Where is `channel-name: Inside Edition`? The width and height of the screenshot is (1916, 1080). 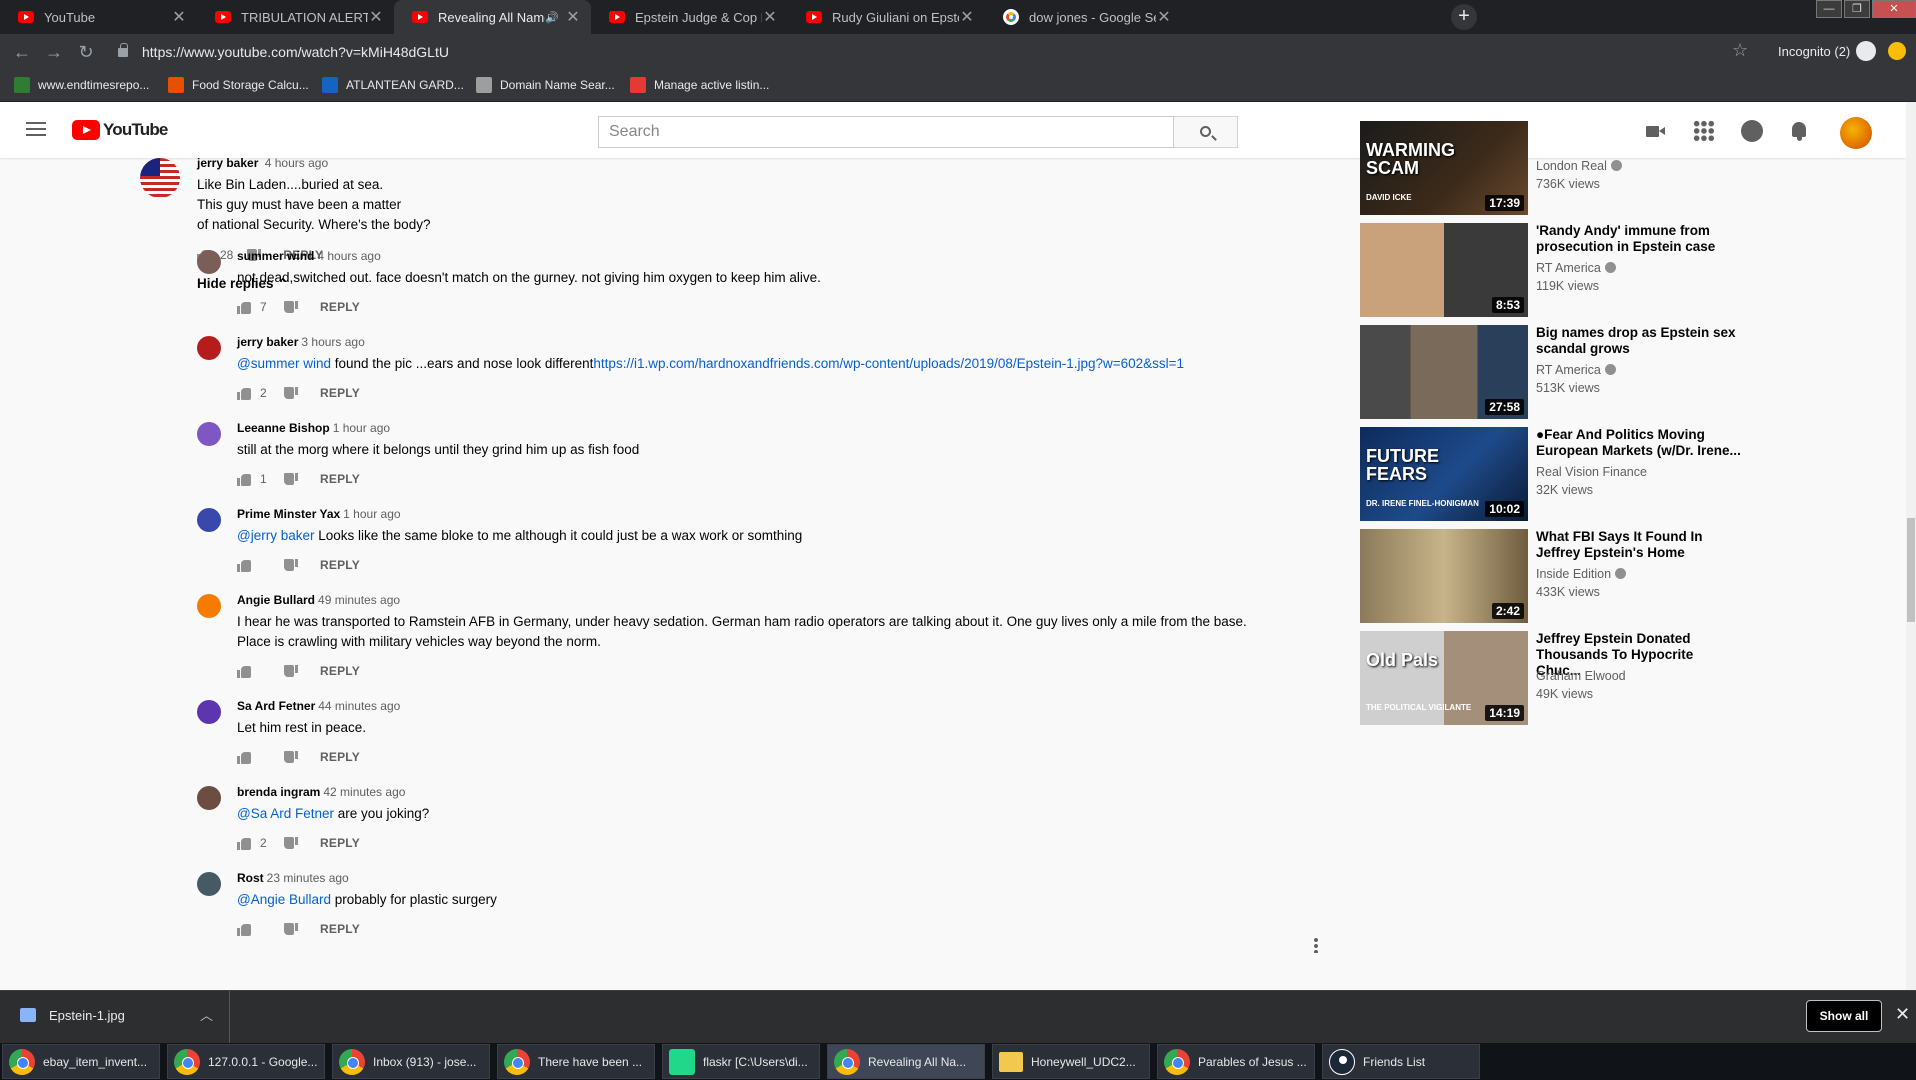 channel-name: Inside Edition is located at coordinates (1581, 574).